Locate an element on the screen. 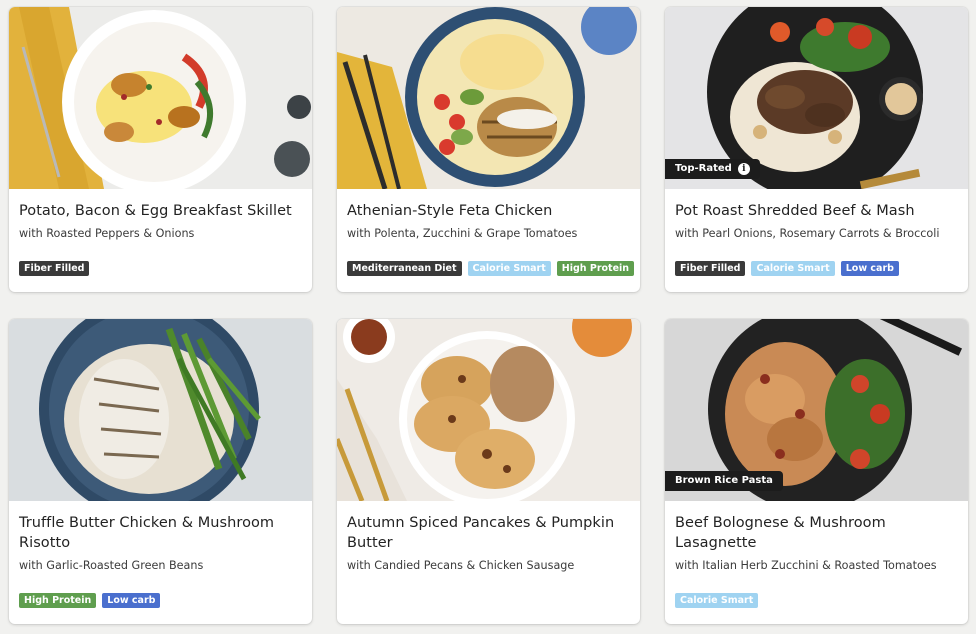  meal-subtitle: with Polenta, Zucchini & Grape Tomatoes is located at coordinates (462, 233).